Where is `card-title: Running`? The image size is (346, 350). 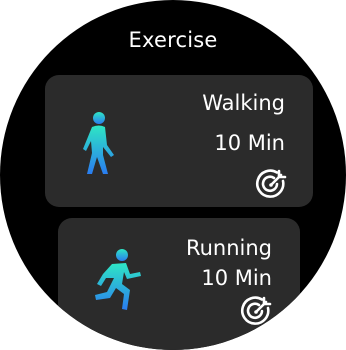
card-title: Running is located at coordinates (228, 248).